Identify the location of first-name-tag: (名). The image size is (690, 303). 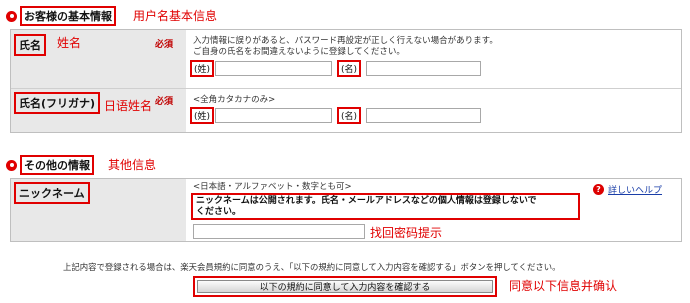
(349, 68).